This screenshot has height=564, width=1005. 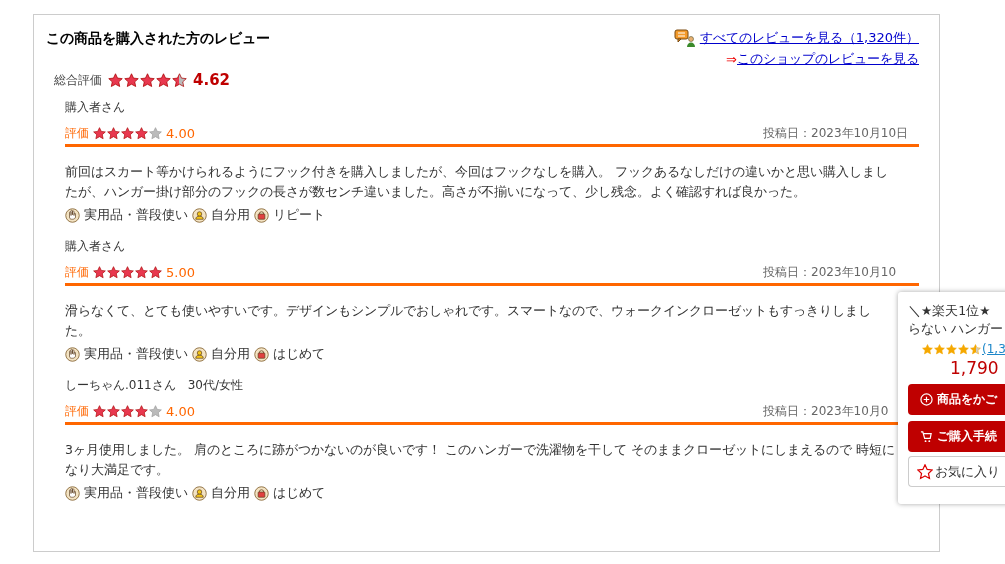 I want to click on overall-rating-label: 総合評価, so click(x=78, y=80).